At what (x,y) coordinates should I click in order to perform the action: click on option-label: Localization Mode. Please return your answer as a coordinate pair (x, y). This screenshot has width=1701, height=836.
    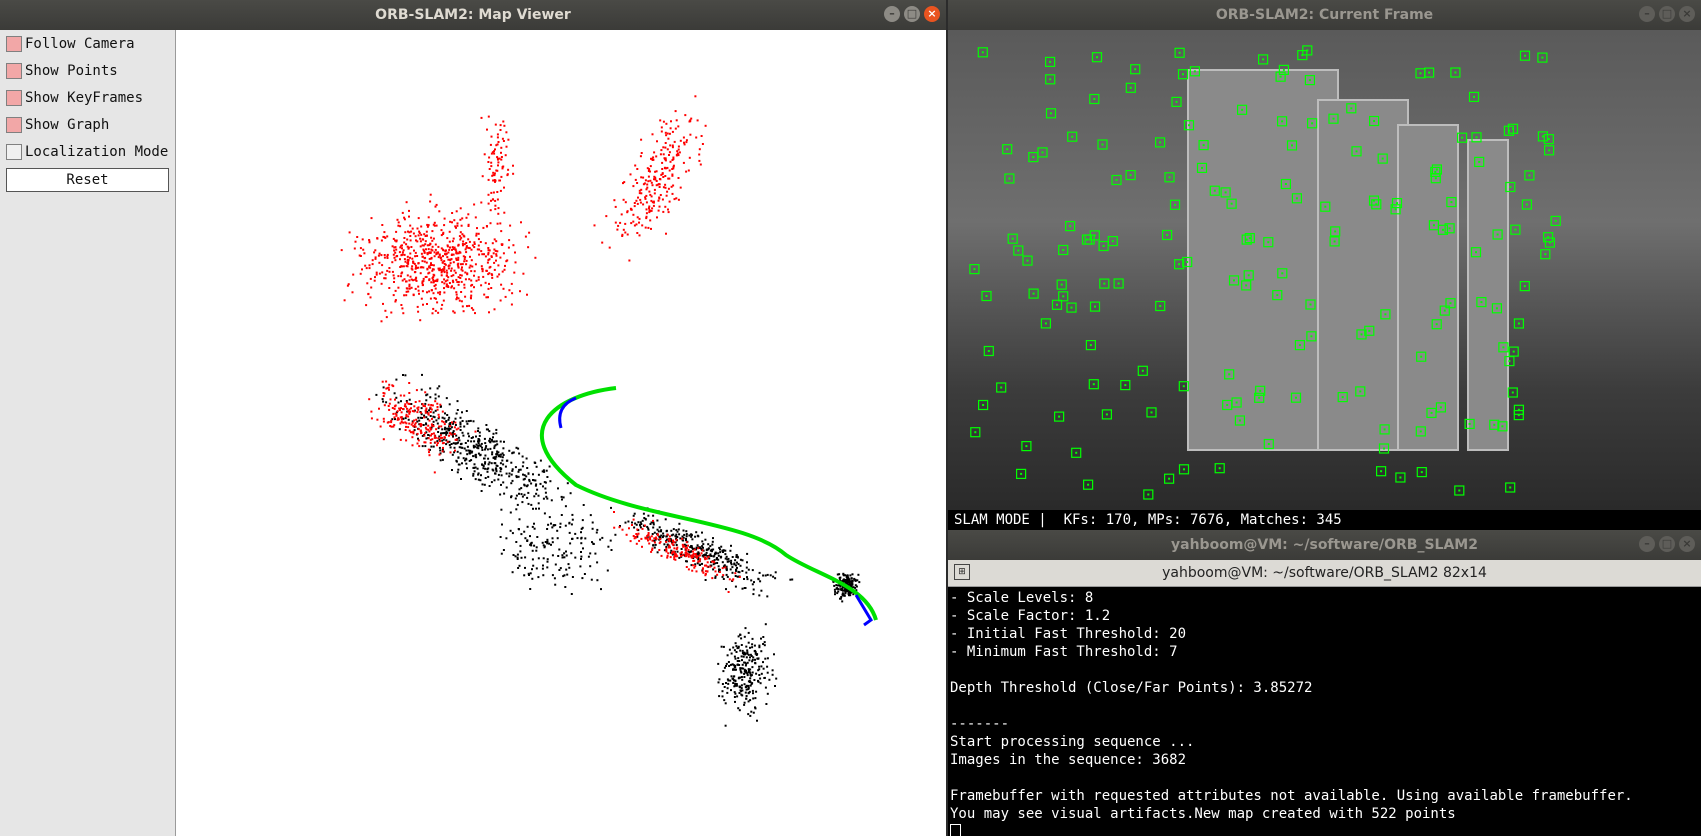
    Looking at the image, I should click on (97, 151).